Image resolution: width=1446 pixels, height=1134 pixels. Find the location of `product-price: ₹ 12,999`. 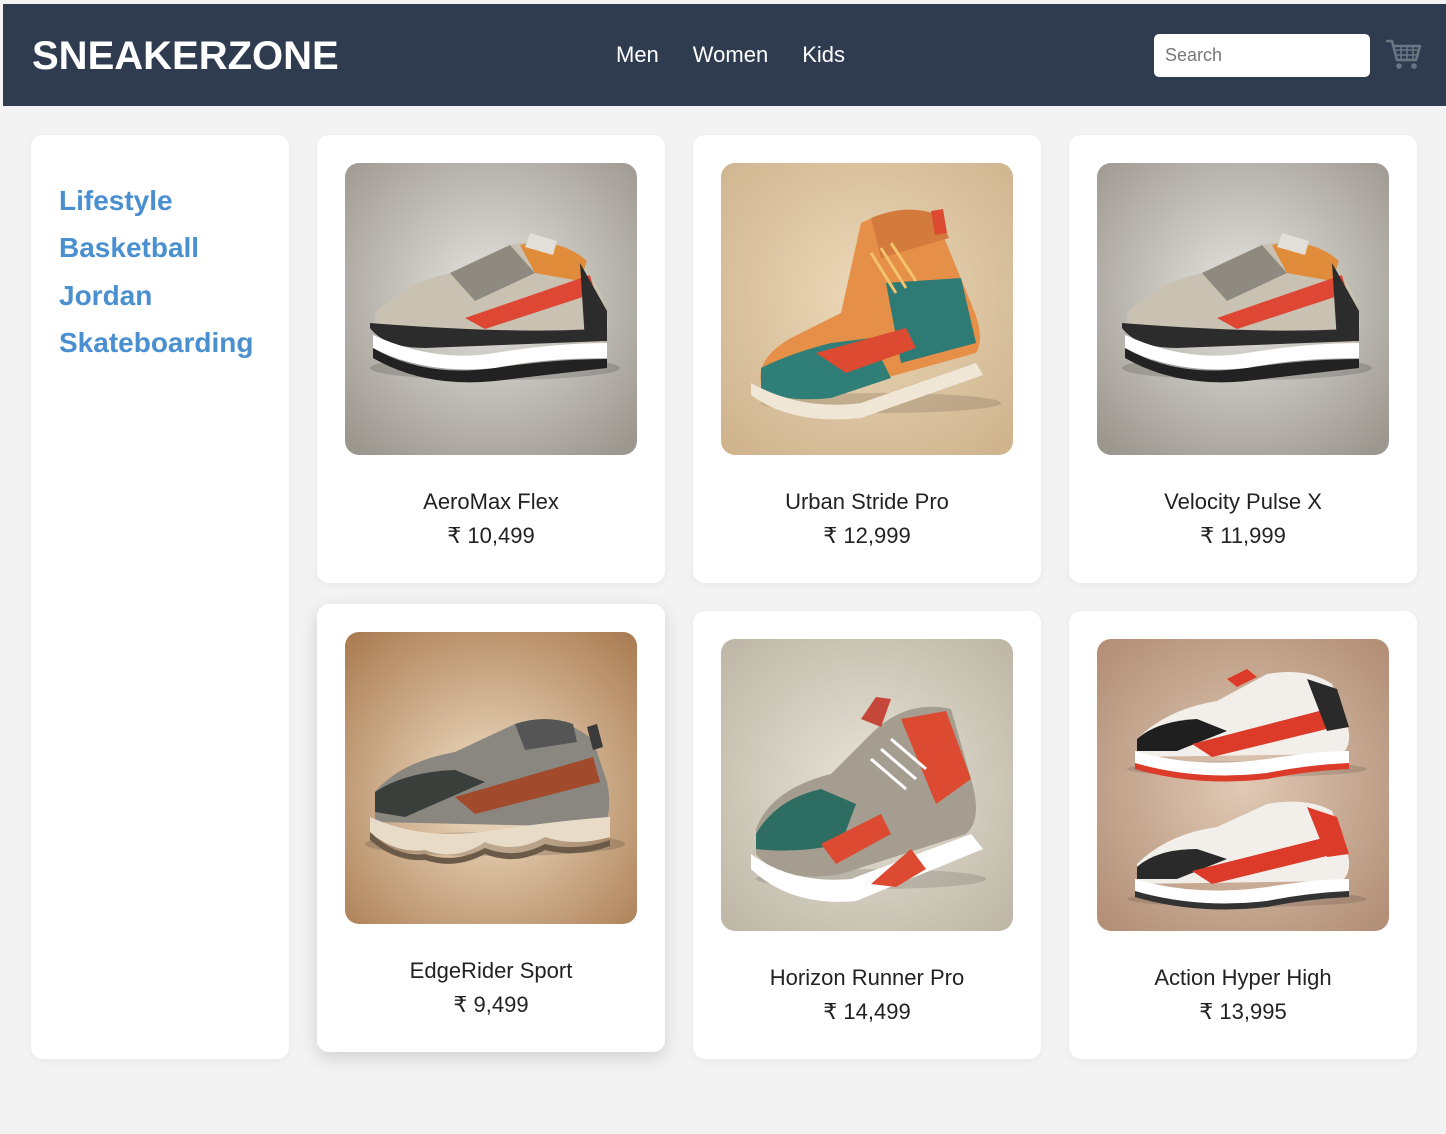

product-price: ₹ 12,999 is located at coordinates (867, 535).